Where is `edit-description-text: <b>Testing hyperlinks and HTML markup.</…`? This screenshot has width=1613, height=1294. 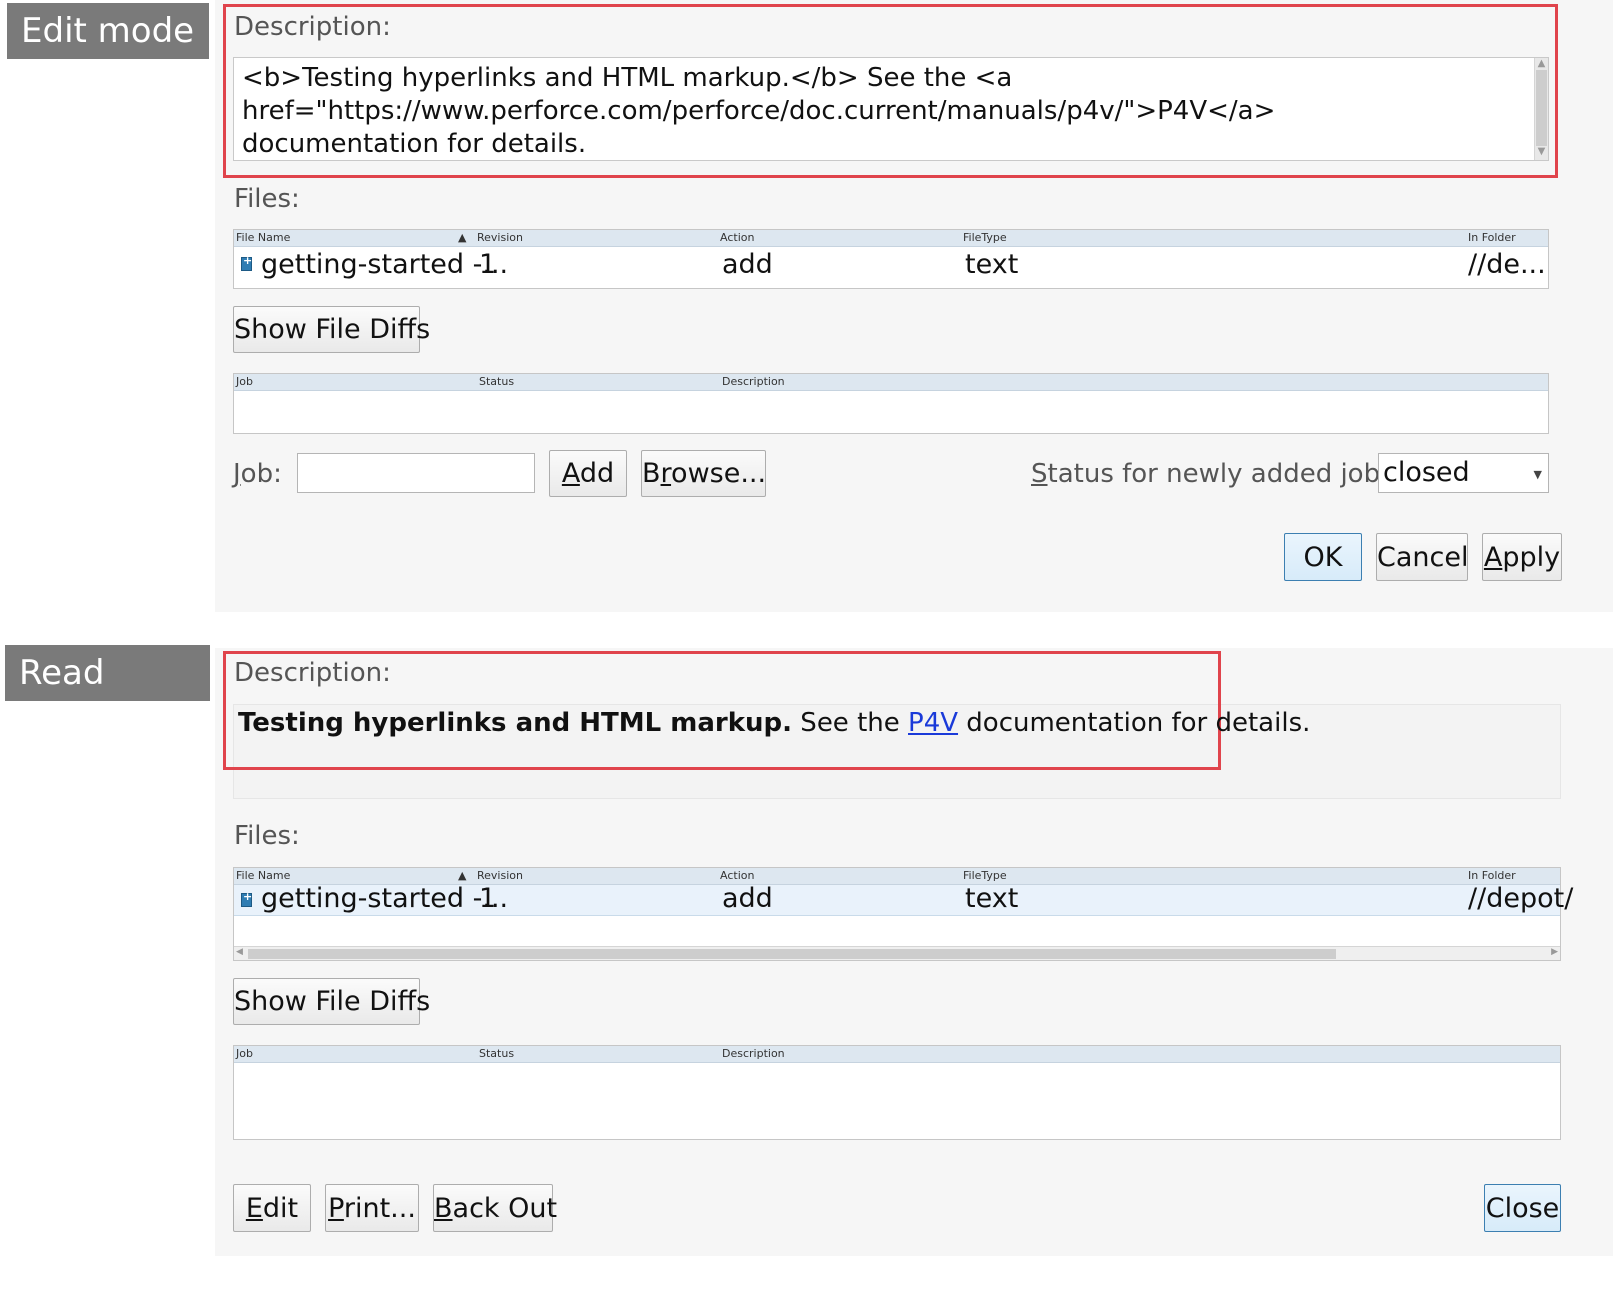 edit-description-text: <b>Testing hyperlinks and HTML markup.</… is located at coordinates (759, 111).